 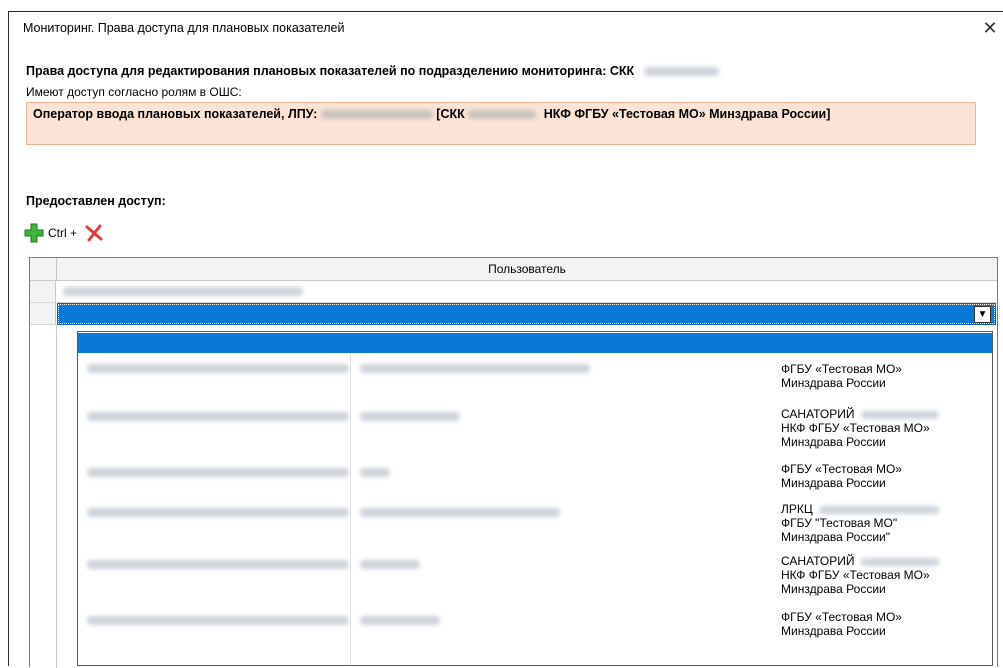 I want to click on toolbar: Ctrl +, so click(x=63, y=233).